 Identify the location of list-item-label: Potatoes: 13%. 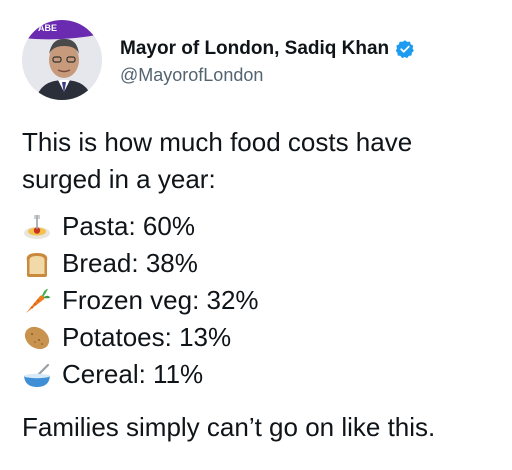
(147, 337).